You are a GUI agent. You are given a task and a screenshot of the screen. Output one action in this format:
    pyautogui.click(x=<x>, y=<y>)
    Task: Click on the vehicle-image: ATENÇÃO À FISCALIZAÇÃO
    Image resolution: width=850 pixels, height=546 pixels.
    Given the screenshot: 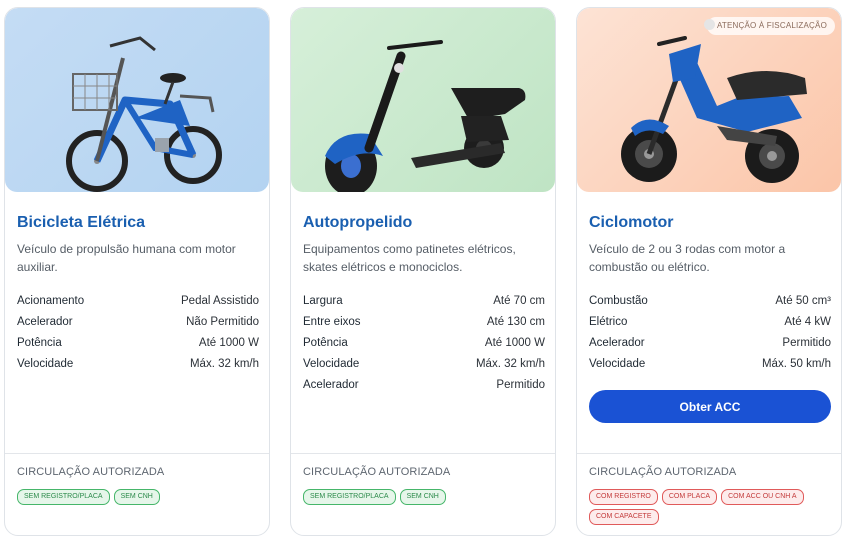 What is the action you would take?
    pyautogui.click(x=709, y=100)
    